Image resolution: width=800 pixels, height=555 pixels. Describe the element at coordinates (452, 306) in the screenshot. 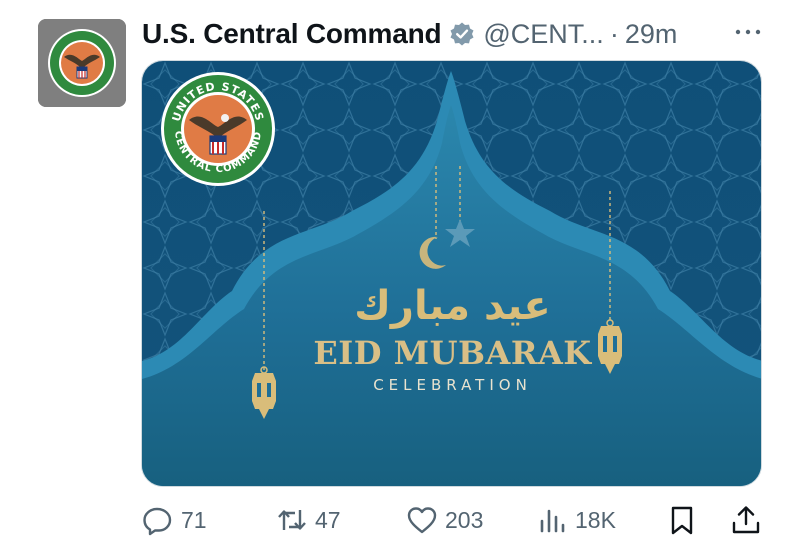

I see `arabic-greeting: عيد مبارك` at that location.